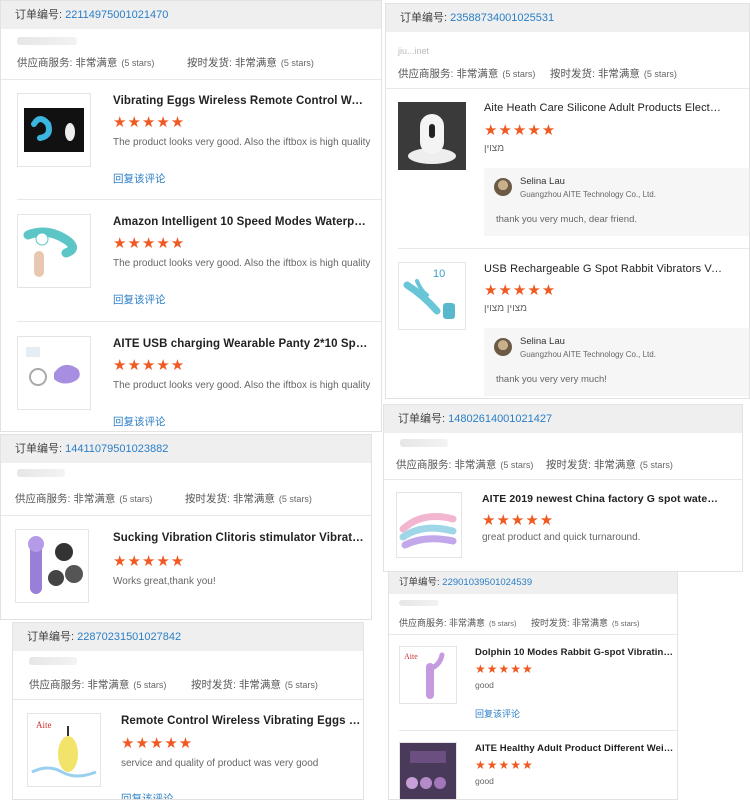  What do you see at coordinates (188, 637) in the screenshot?
I see `order-header: 订单编号: 22870231501027842` at bounding box center [188, 637].